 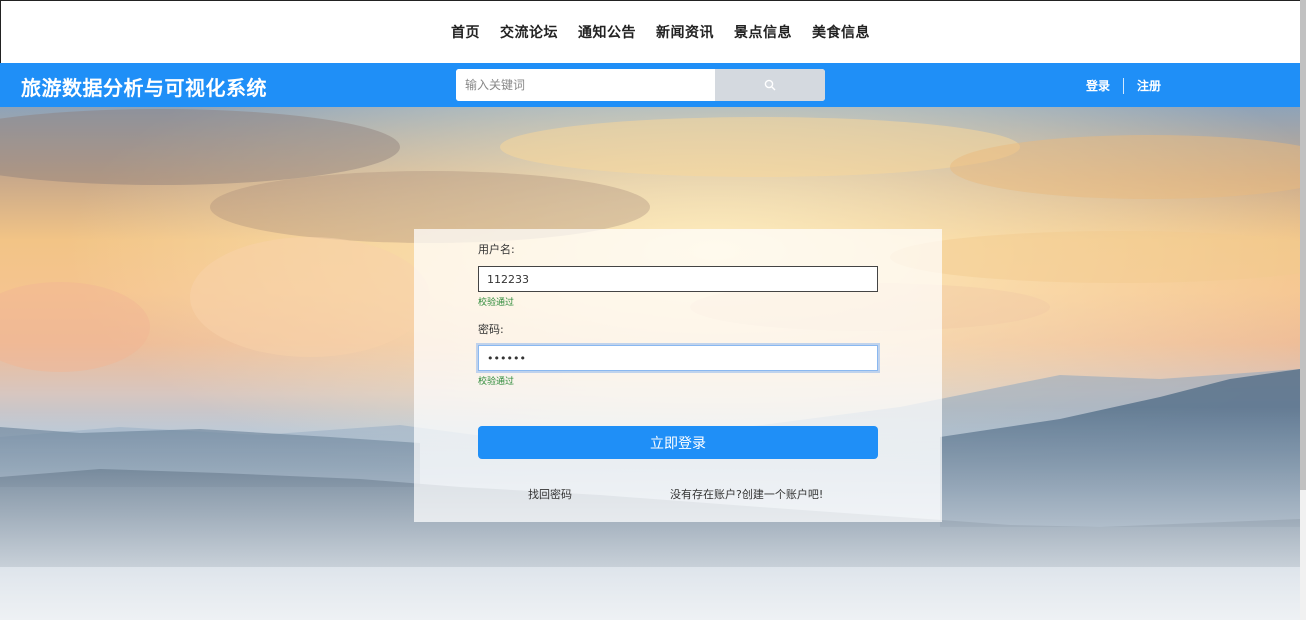 I want to click on auth-divider, so click(x=1124, y=85).